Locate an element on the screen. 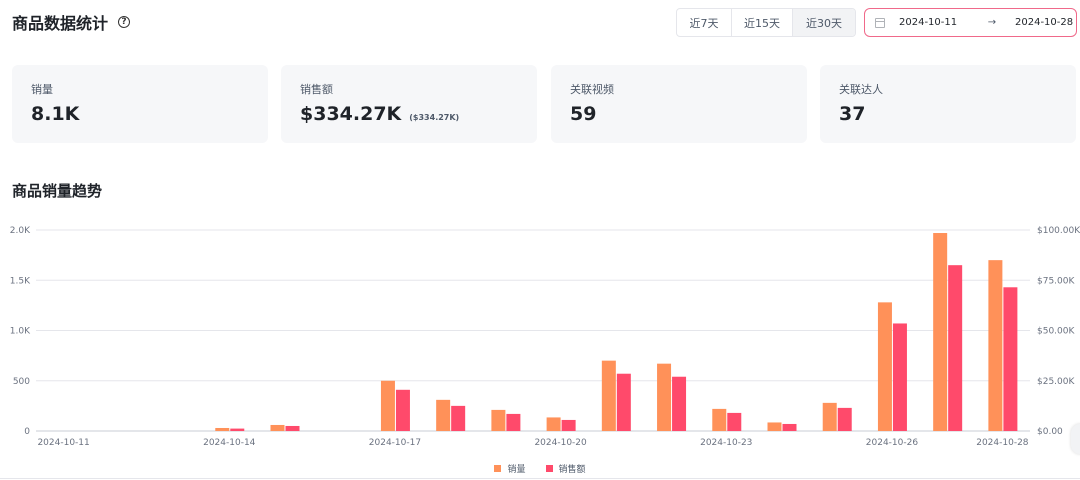 The image size is (1080, 480). stat-label: 关联视频 is located at coordinates (592, 89).